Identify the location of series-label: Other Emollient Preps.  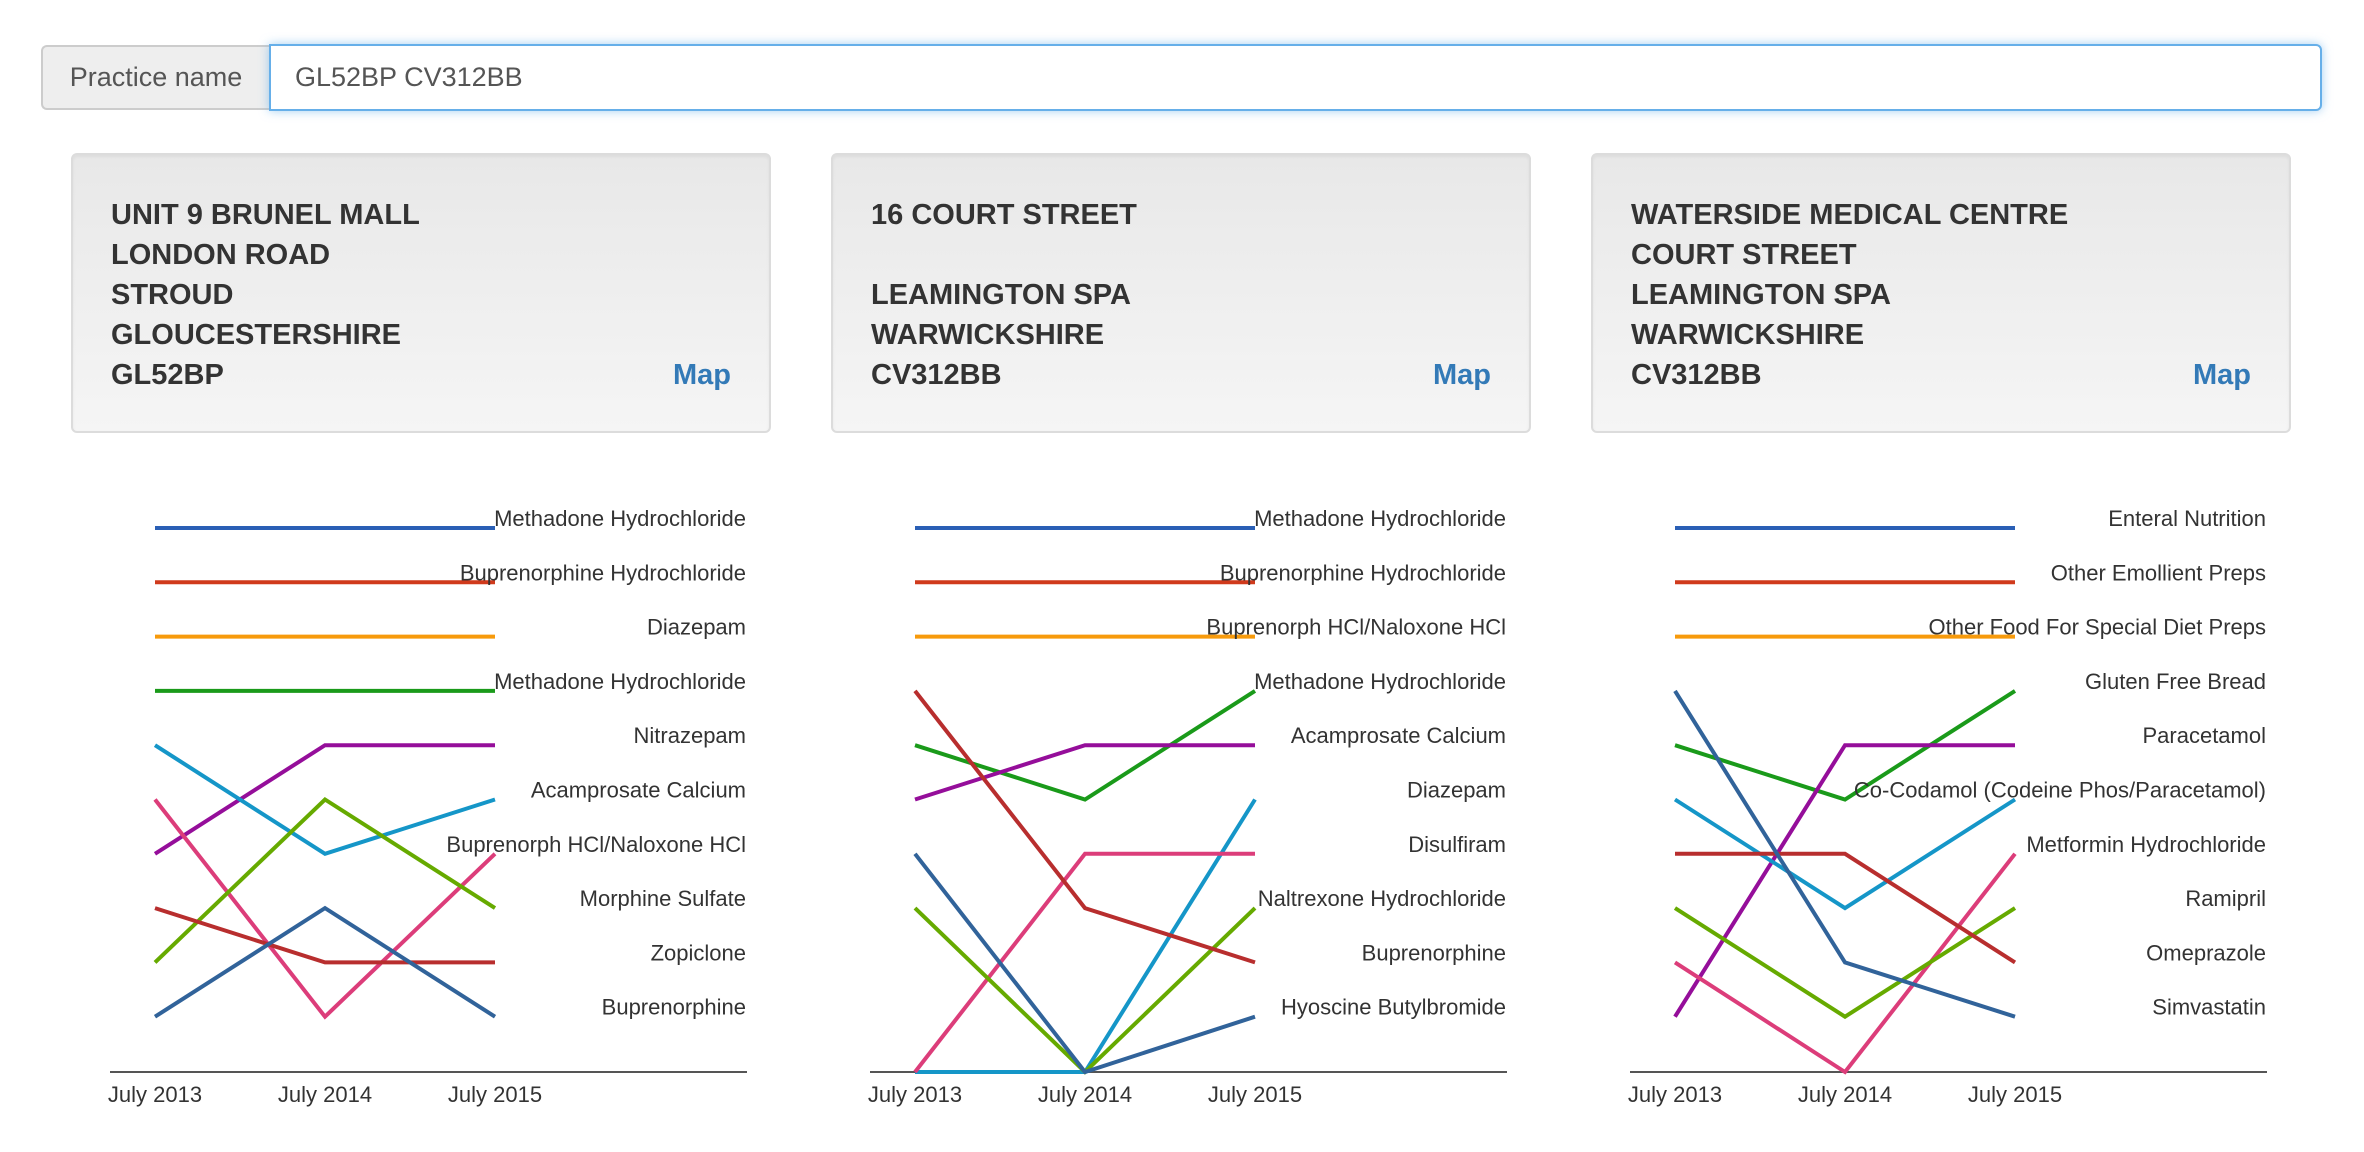
(2158, 572).